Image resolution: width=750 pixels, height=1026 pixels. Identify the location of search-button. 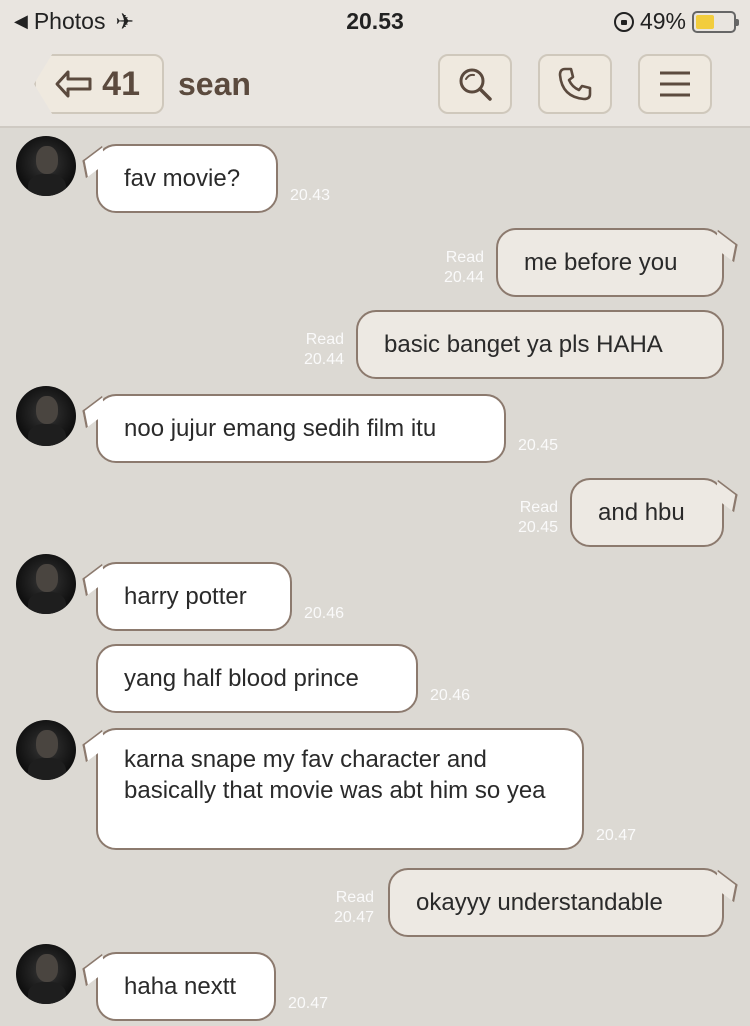
(475, 84).